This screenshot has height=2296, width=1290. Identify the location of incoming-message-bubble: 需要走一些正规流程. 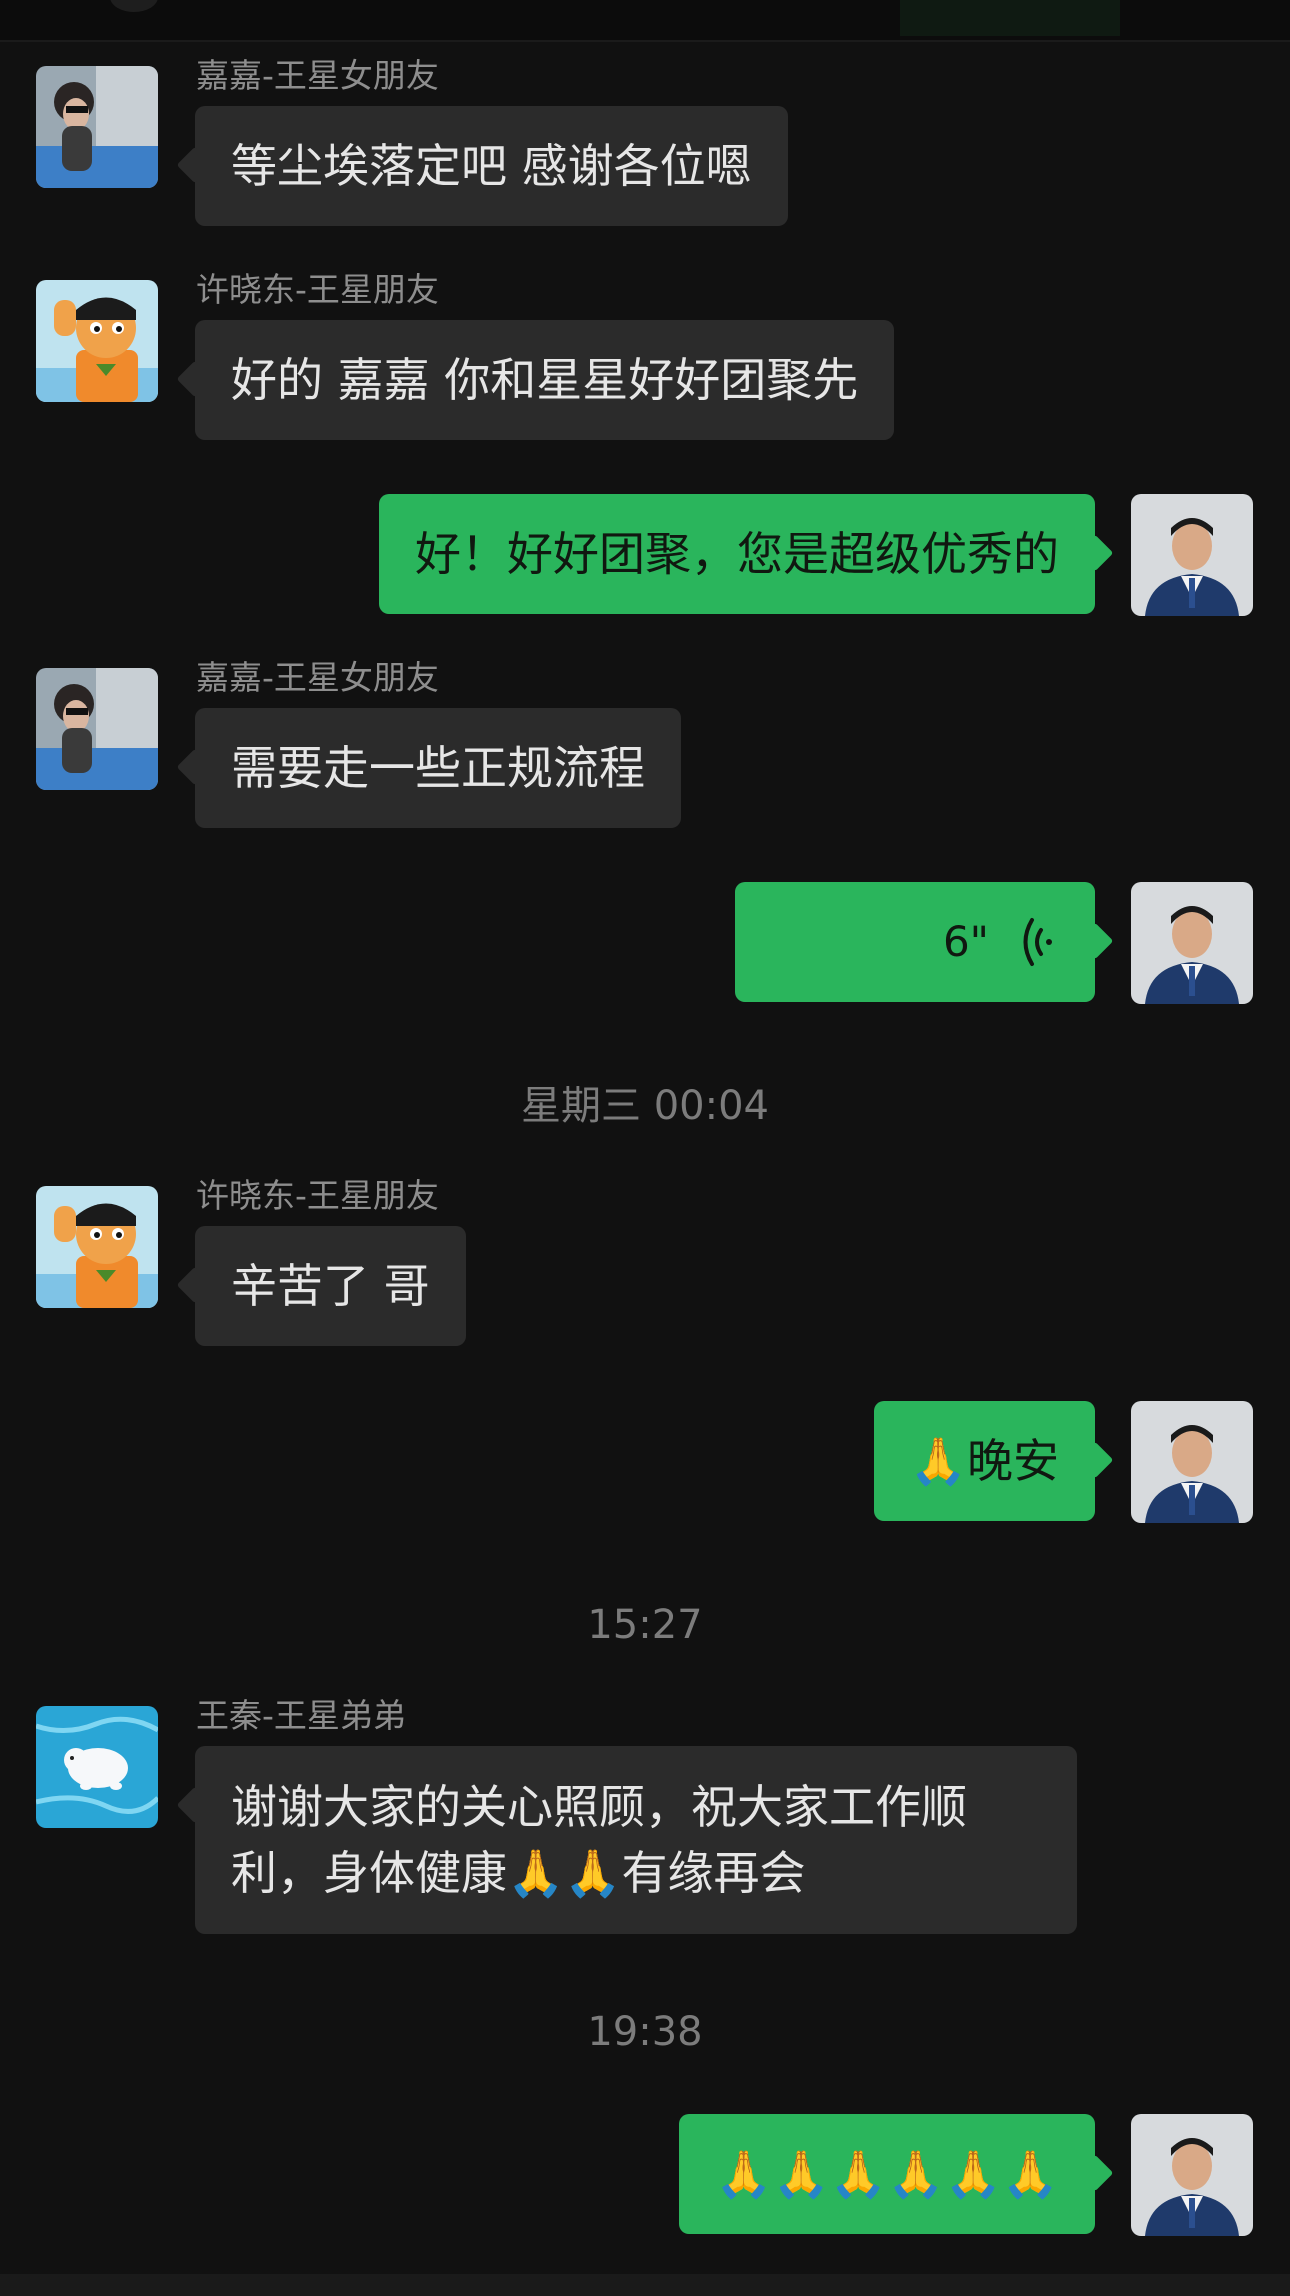
(438, 768).